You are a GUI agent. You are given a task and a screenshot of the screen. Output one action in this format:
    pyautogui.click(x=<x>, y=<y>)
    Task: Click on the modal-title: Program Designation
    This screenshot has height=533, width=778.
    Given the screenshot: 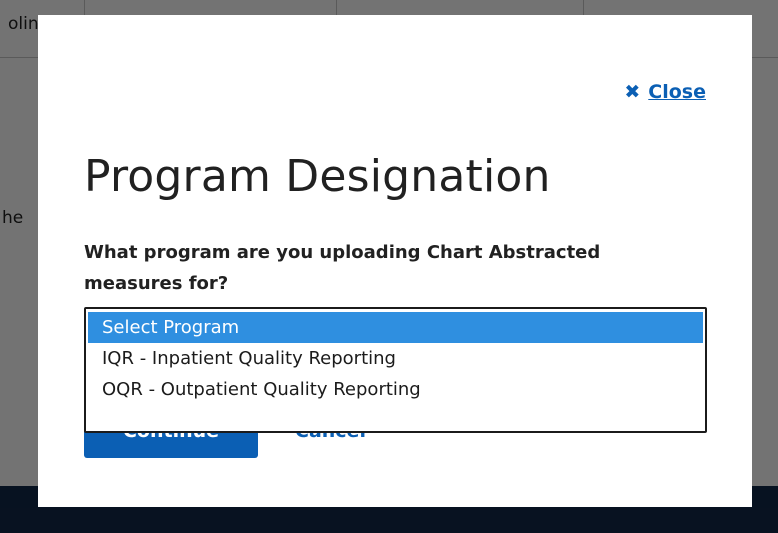 What is the action you would take?
    pyautogui.click(x=317, y=176)
    